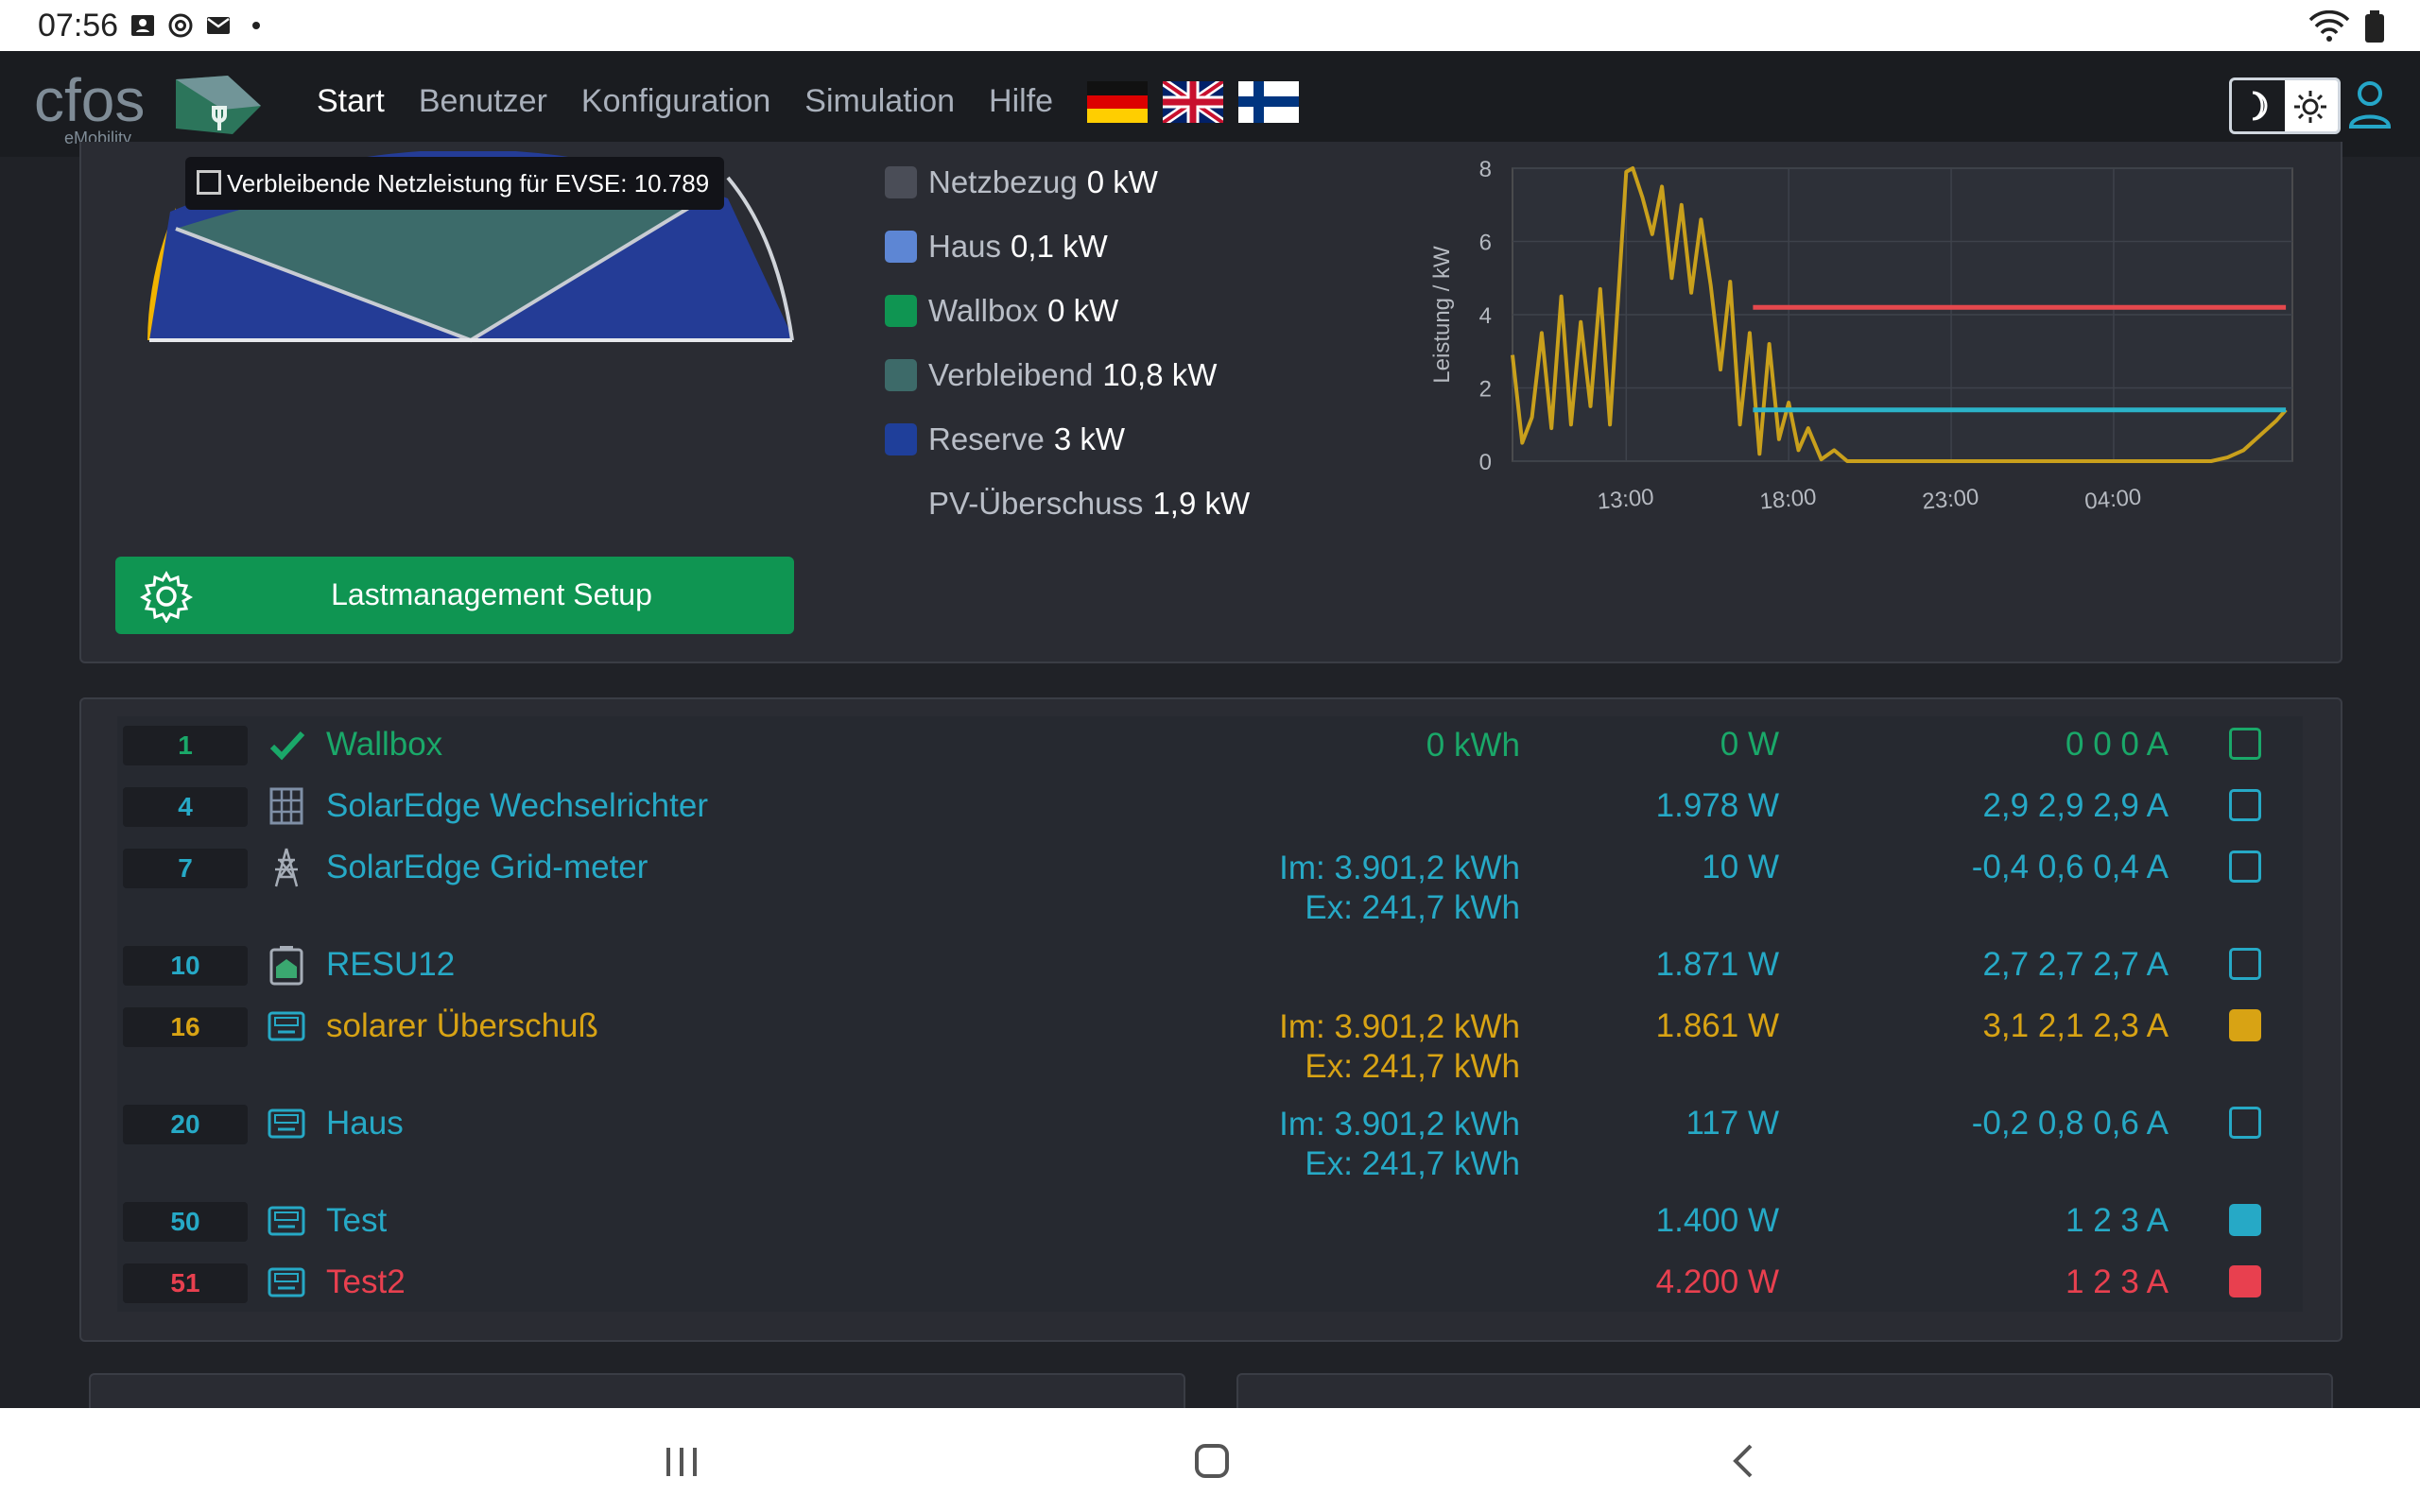 This screenshot has height=1512, width=2420. I want to click on device-id: 1, so click(185, 745).